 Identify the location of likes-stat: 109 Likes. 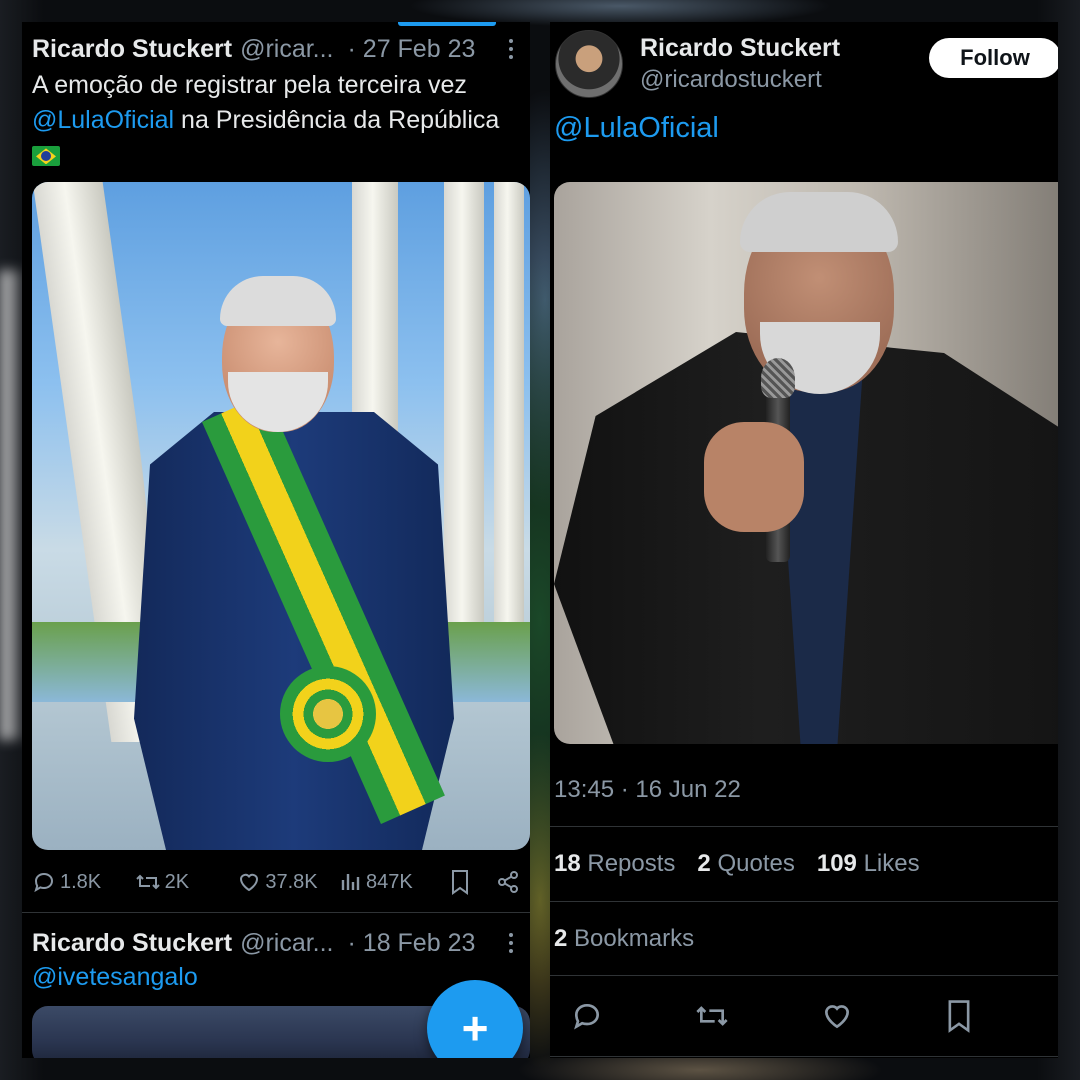
(868, 864).